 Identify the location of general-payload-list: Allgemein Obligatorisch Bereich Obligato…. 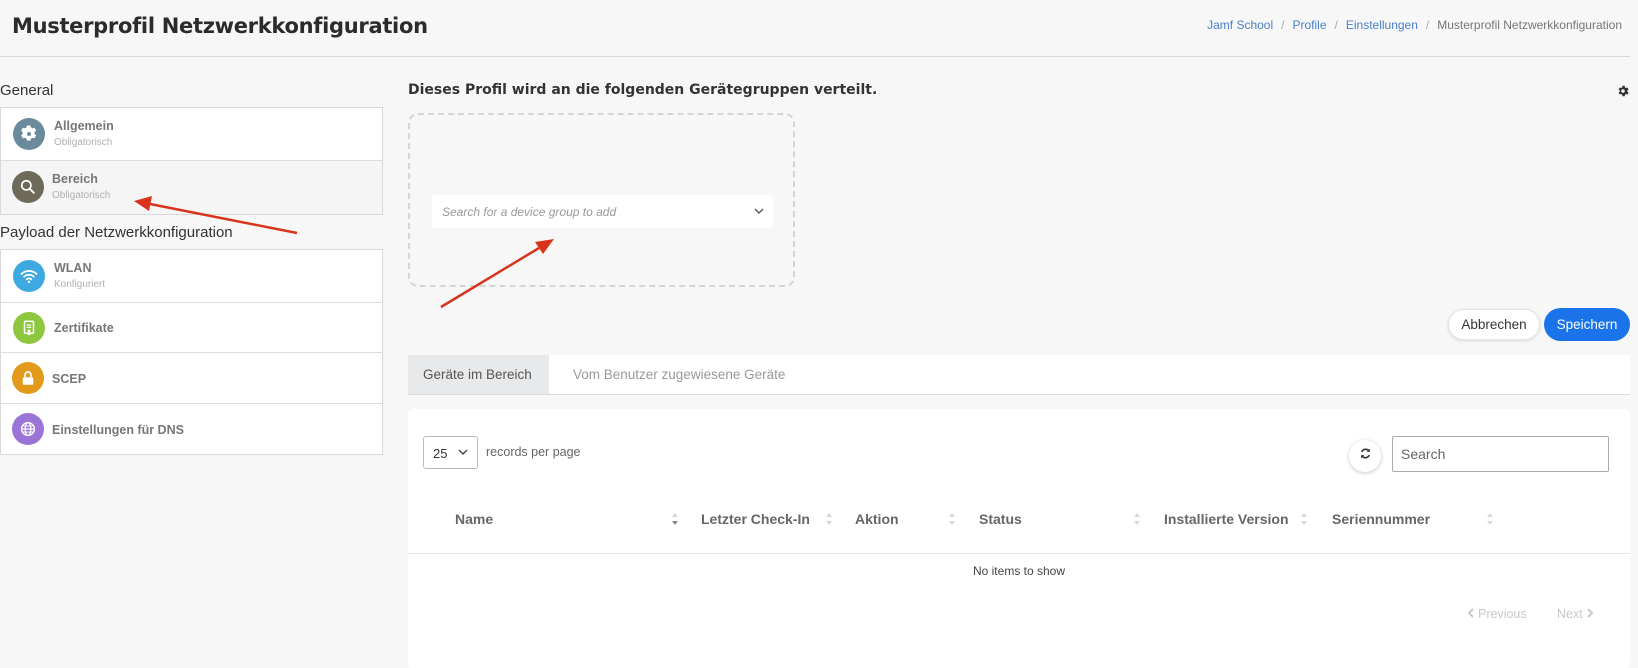
(191, 161).